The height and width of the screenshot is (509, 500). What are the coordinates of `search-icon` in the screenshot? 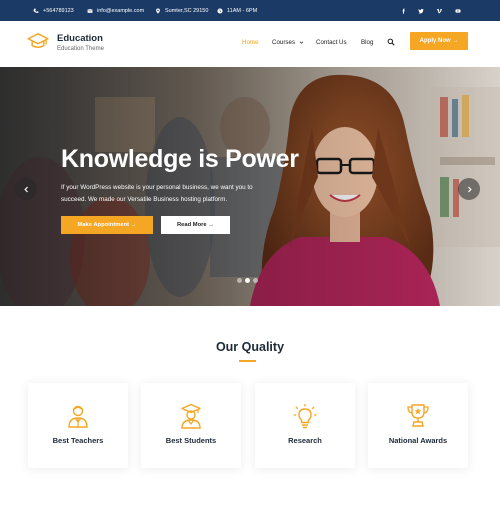 It's located at (391, 42).